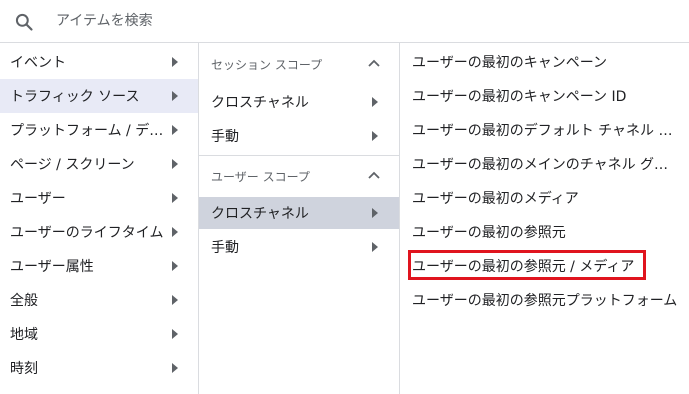 Image resolution: width=689 pixels, height=394 pixels. Describe the element at coordinates (24, 301) in the screenshot. I see `category-label: 全般` at that location.